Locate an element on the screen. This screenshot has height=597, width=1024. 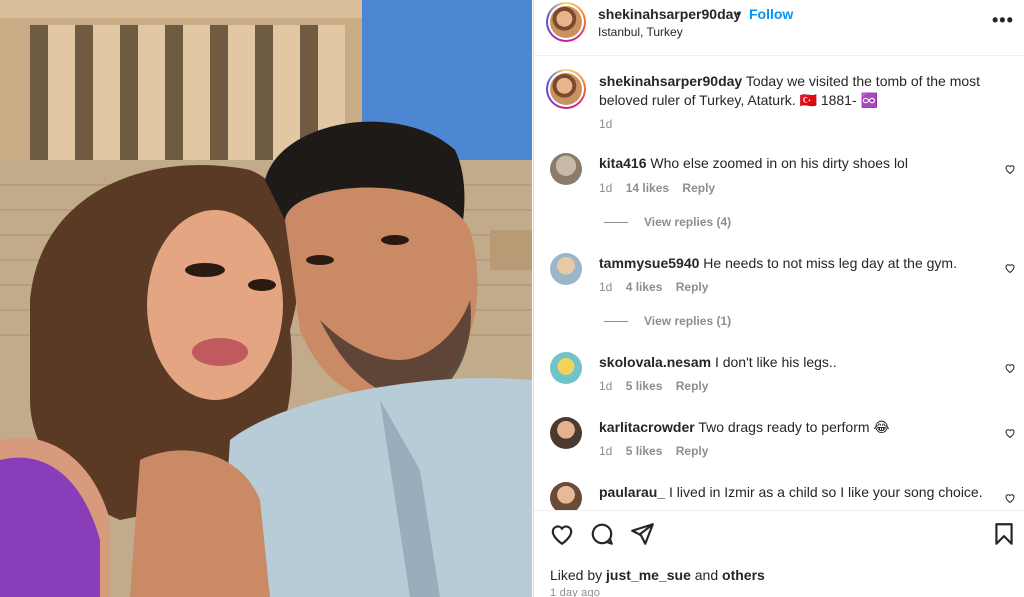
caption-age: 1d is located at coordinates (605, 124).